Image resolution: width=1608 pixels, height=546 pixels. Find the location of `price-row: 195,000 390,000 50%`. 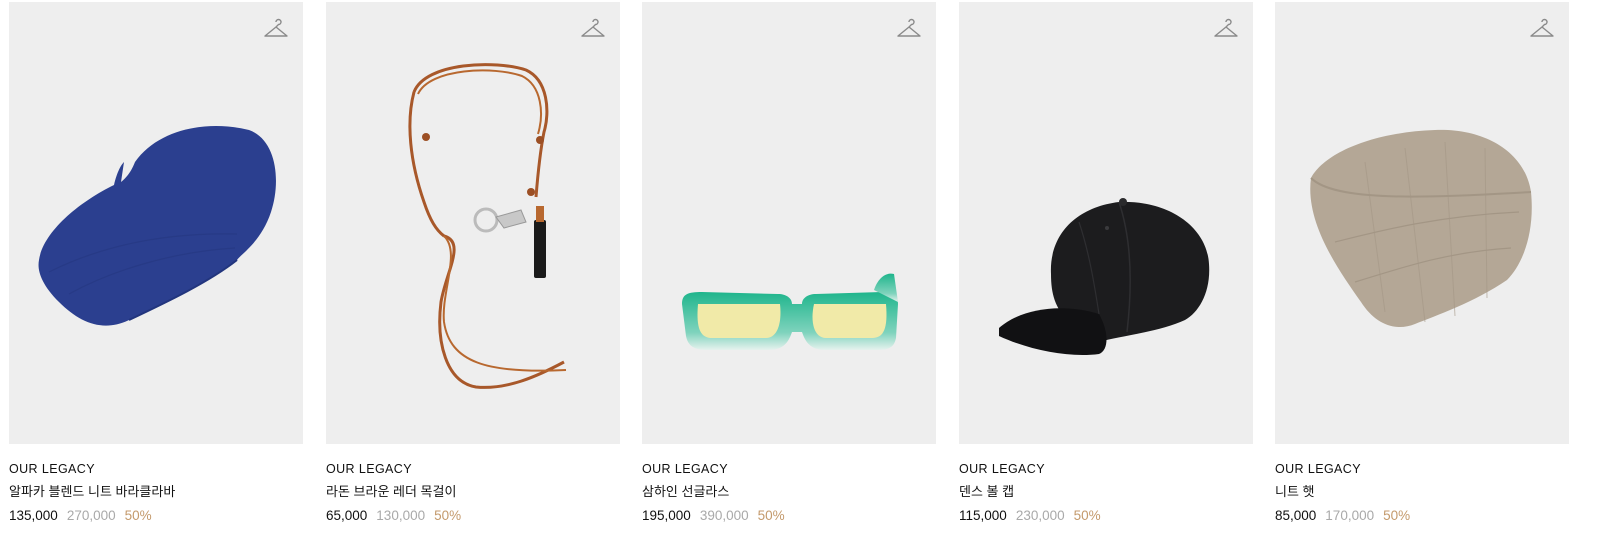

price-row: 195,000 390,000 50% is located at coordinates (789, 516).